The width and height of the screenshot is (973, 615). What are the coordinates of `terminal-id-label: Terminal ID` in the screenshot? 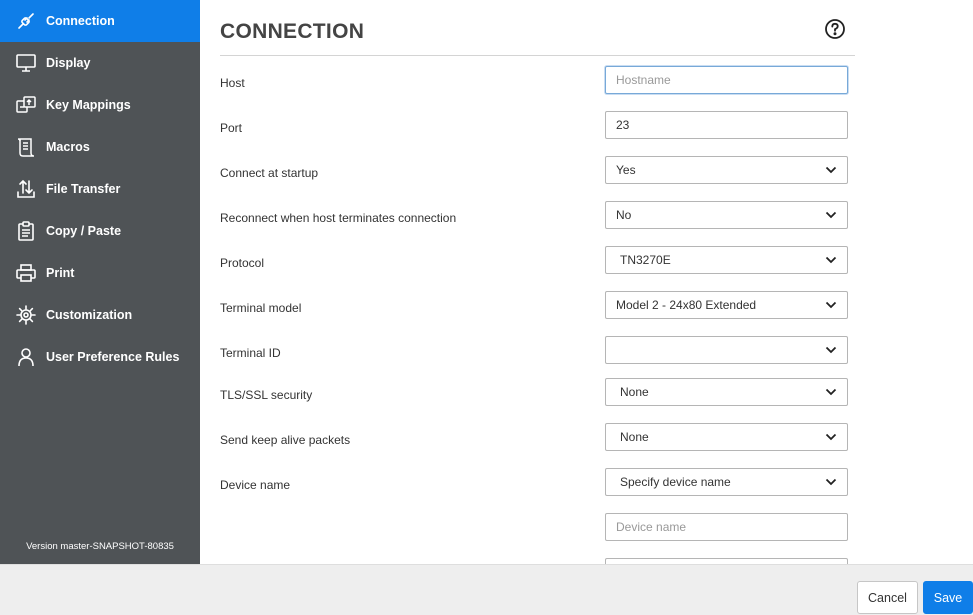 It's located at (250, 353).